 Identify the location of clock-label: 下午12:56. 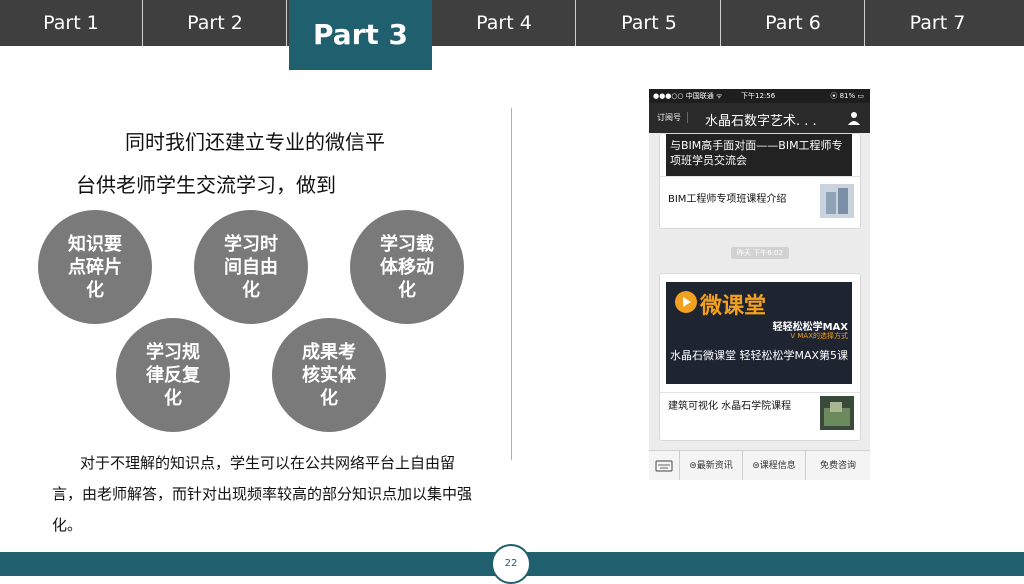
(758, 96).